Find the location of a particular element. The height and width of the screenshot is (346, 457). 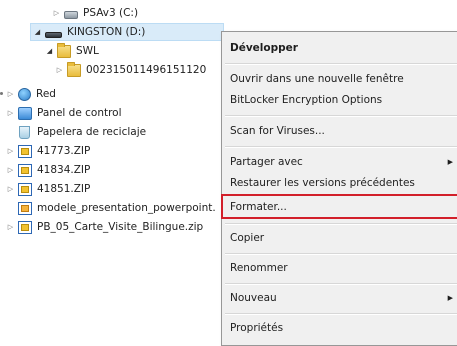

tree-item-control-panel: ▷ Panel de control is located at coordinates (64, 113).